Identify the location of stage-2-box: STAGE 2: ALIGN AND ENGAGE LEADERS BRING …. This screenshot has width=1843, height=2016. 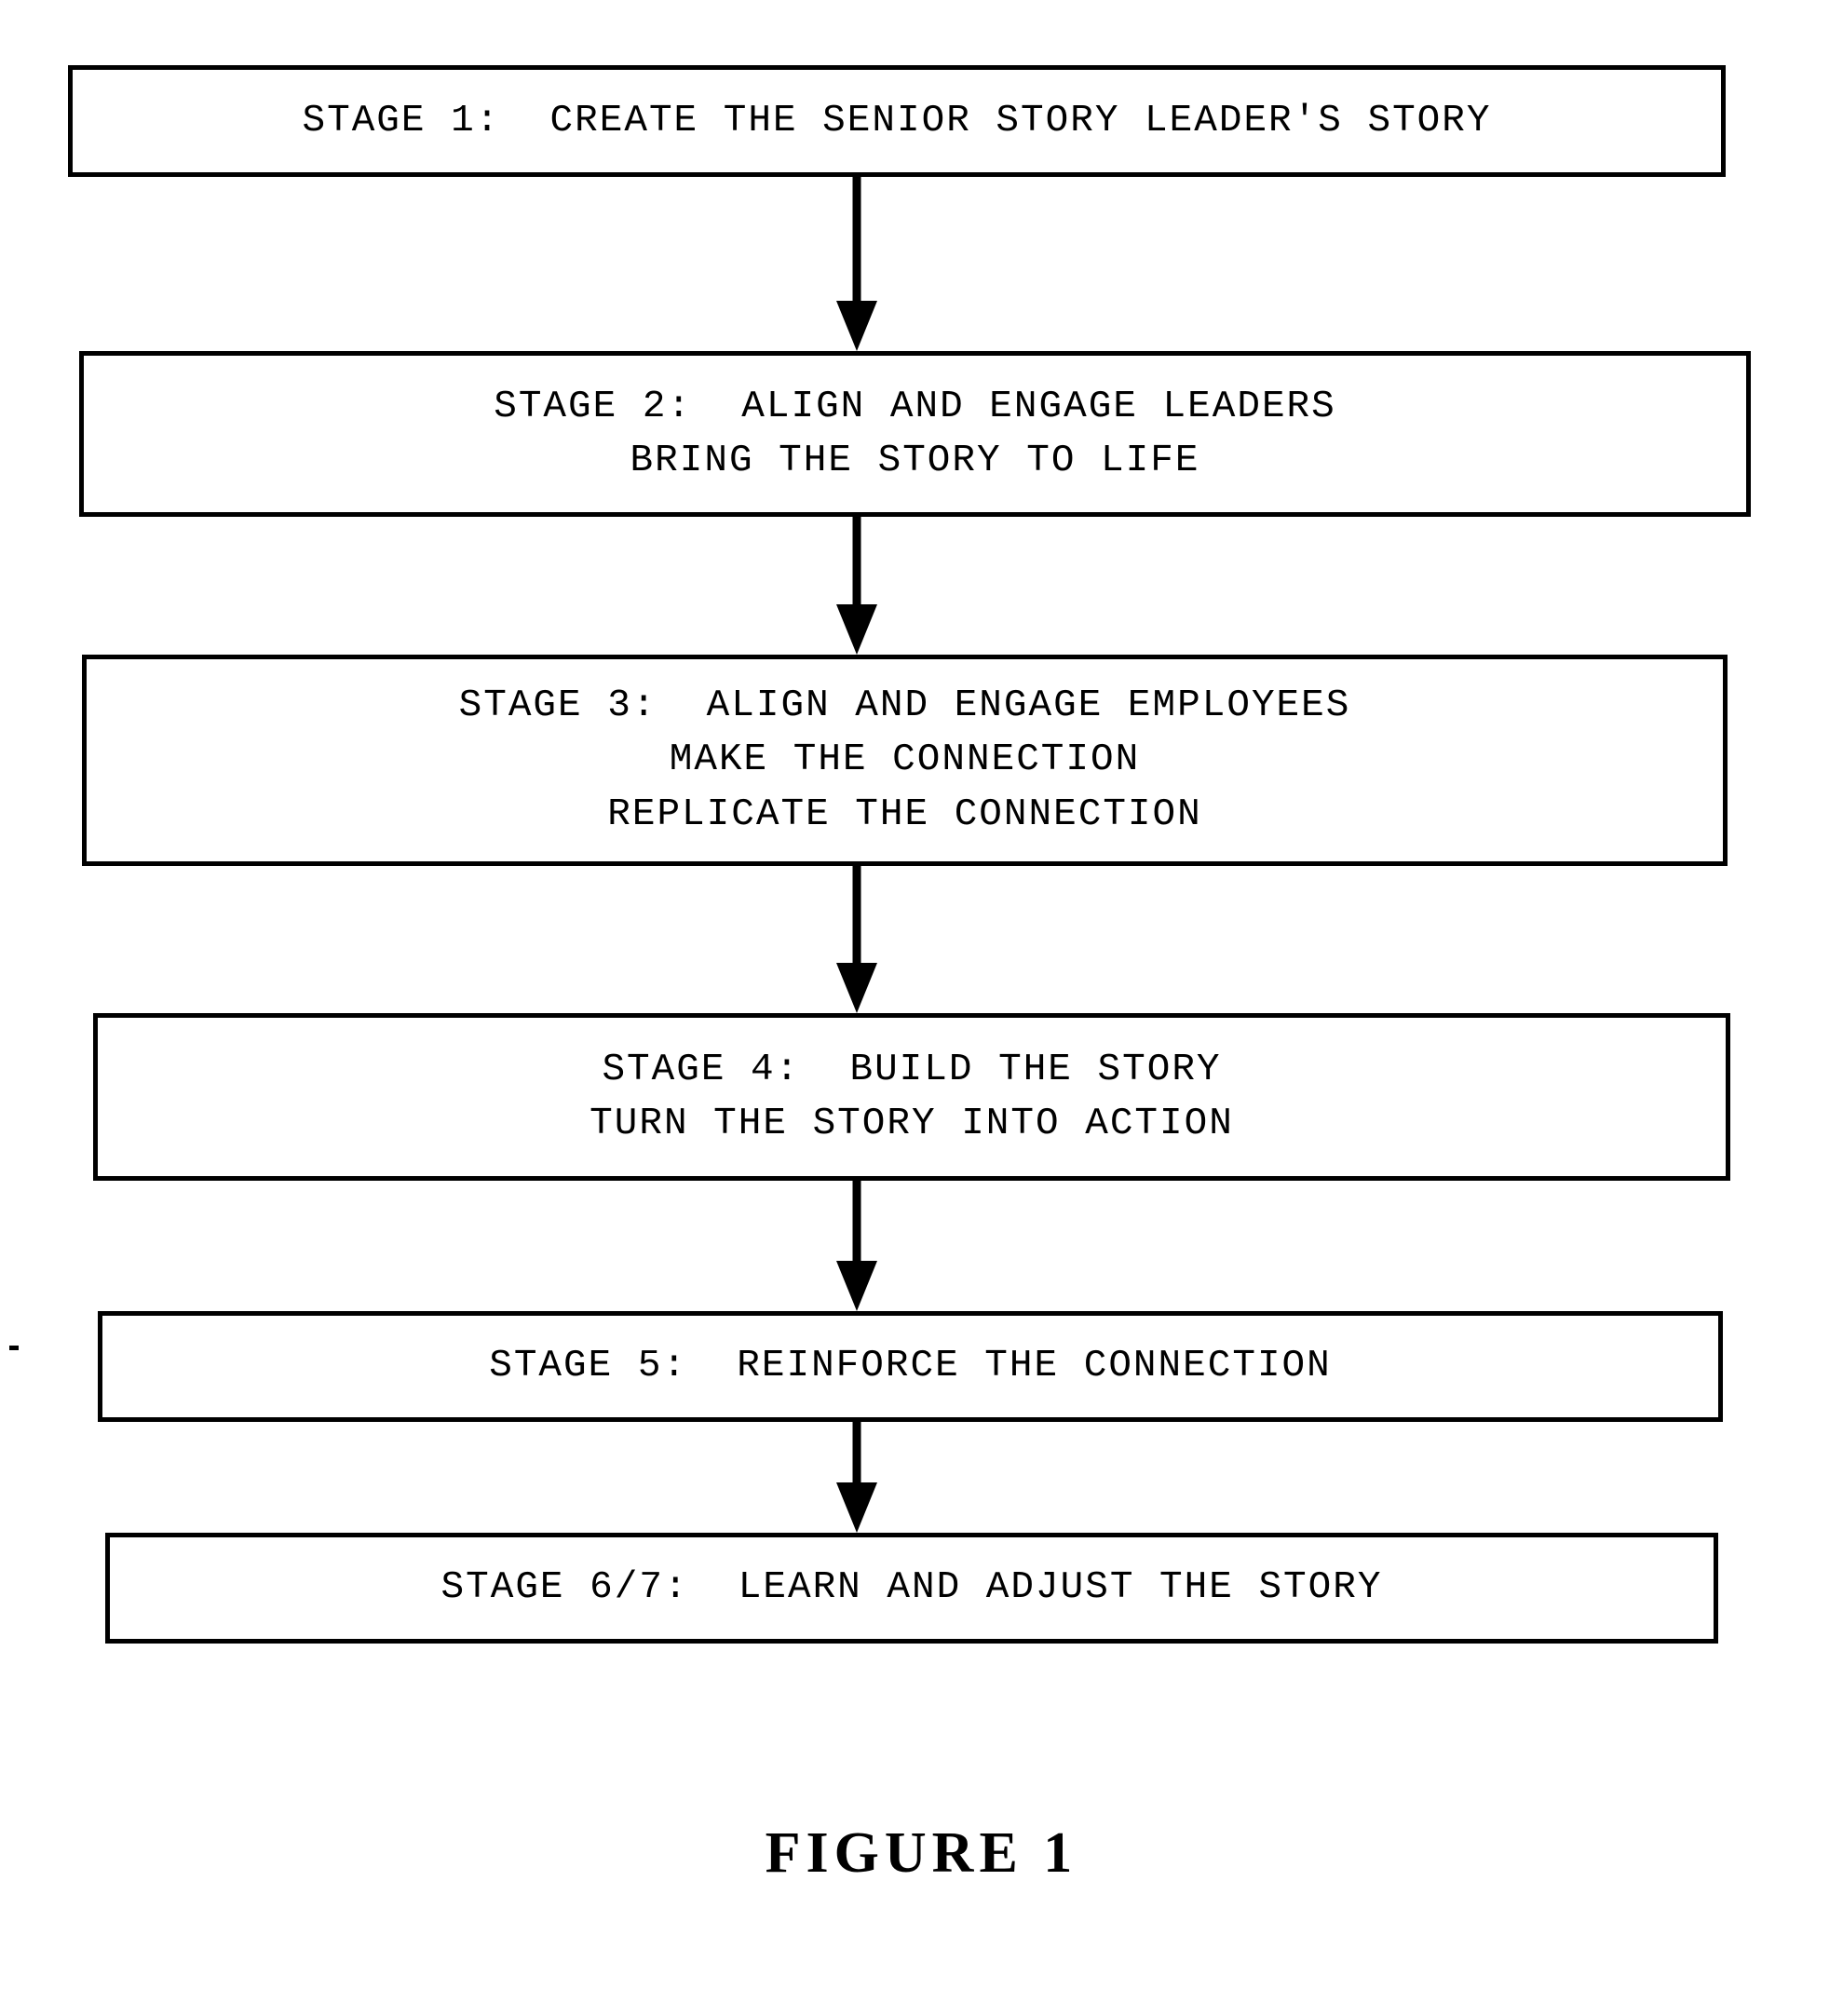
(915, 434).